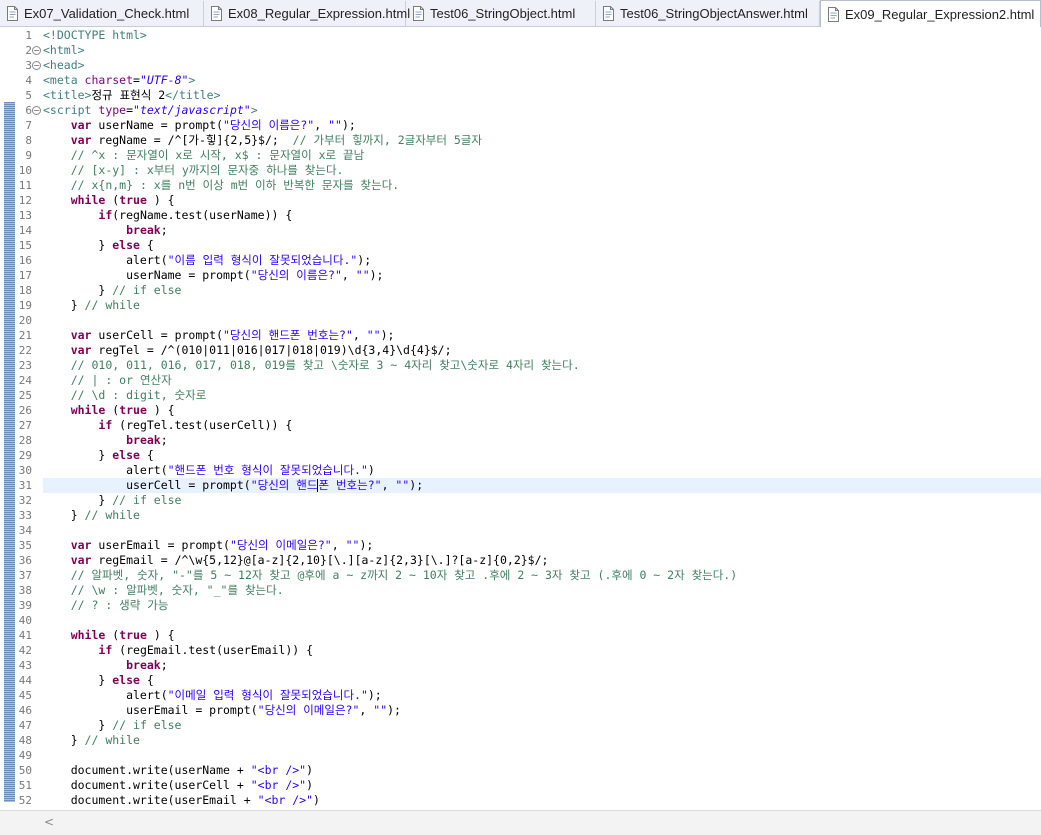 The width and height of the screenshot is (1041, 835). I want to click on tab-5: Ex09_Regular_Expression2.html✕, so click(930, 13).